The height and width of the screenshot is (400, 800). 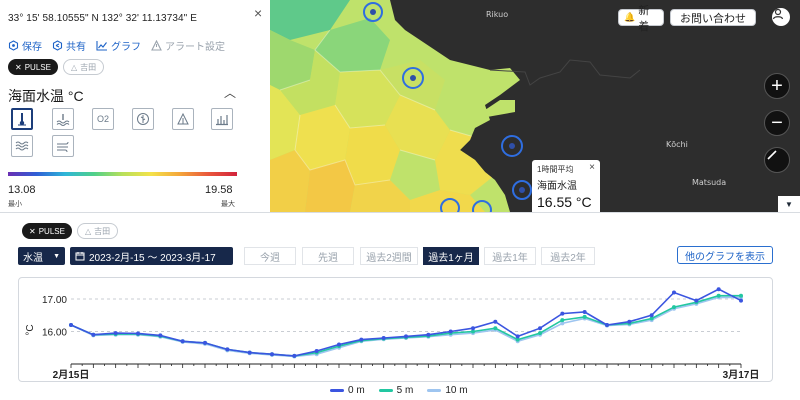 I want to click on action-row: 保存 共有 グラフ アラート設定, so click(x=116, y=45).